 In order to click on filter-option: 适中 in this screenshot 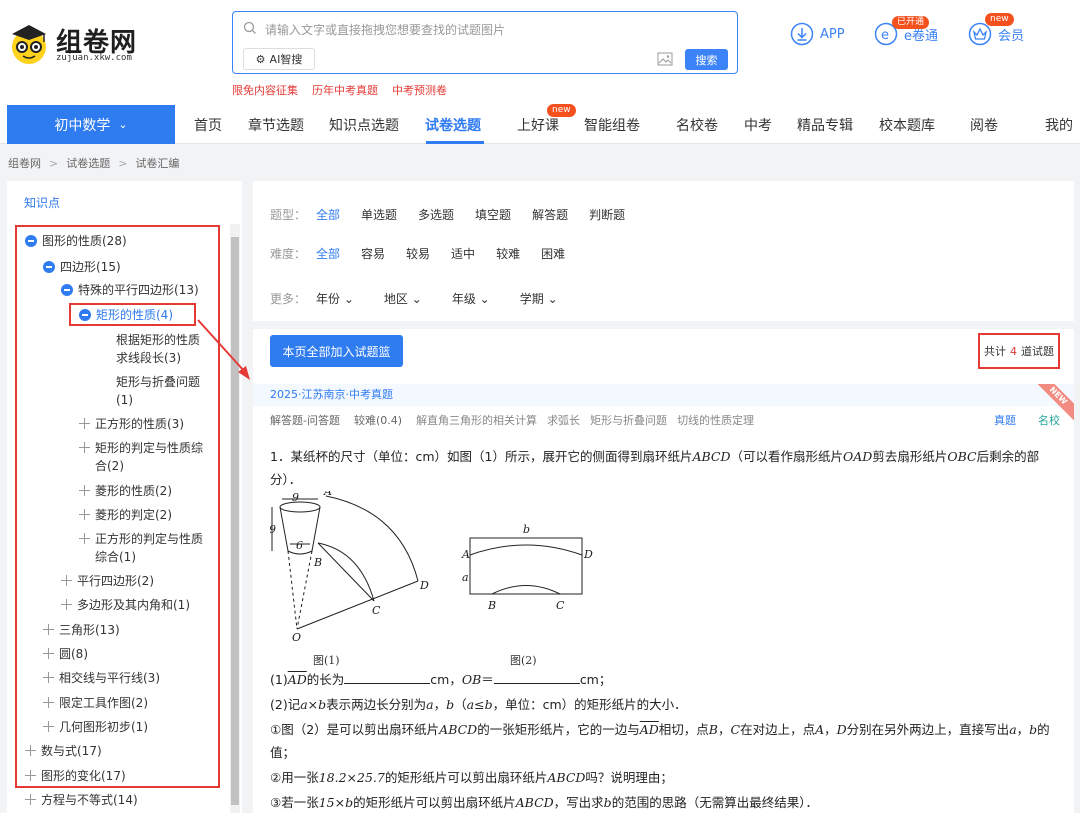, I will do `click(463, 253)`.